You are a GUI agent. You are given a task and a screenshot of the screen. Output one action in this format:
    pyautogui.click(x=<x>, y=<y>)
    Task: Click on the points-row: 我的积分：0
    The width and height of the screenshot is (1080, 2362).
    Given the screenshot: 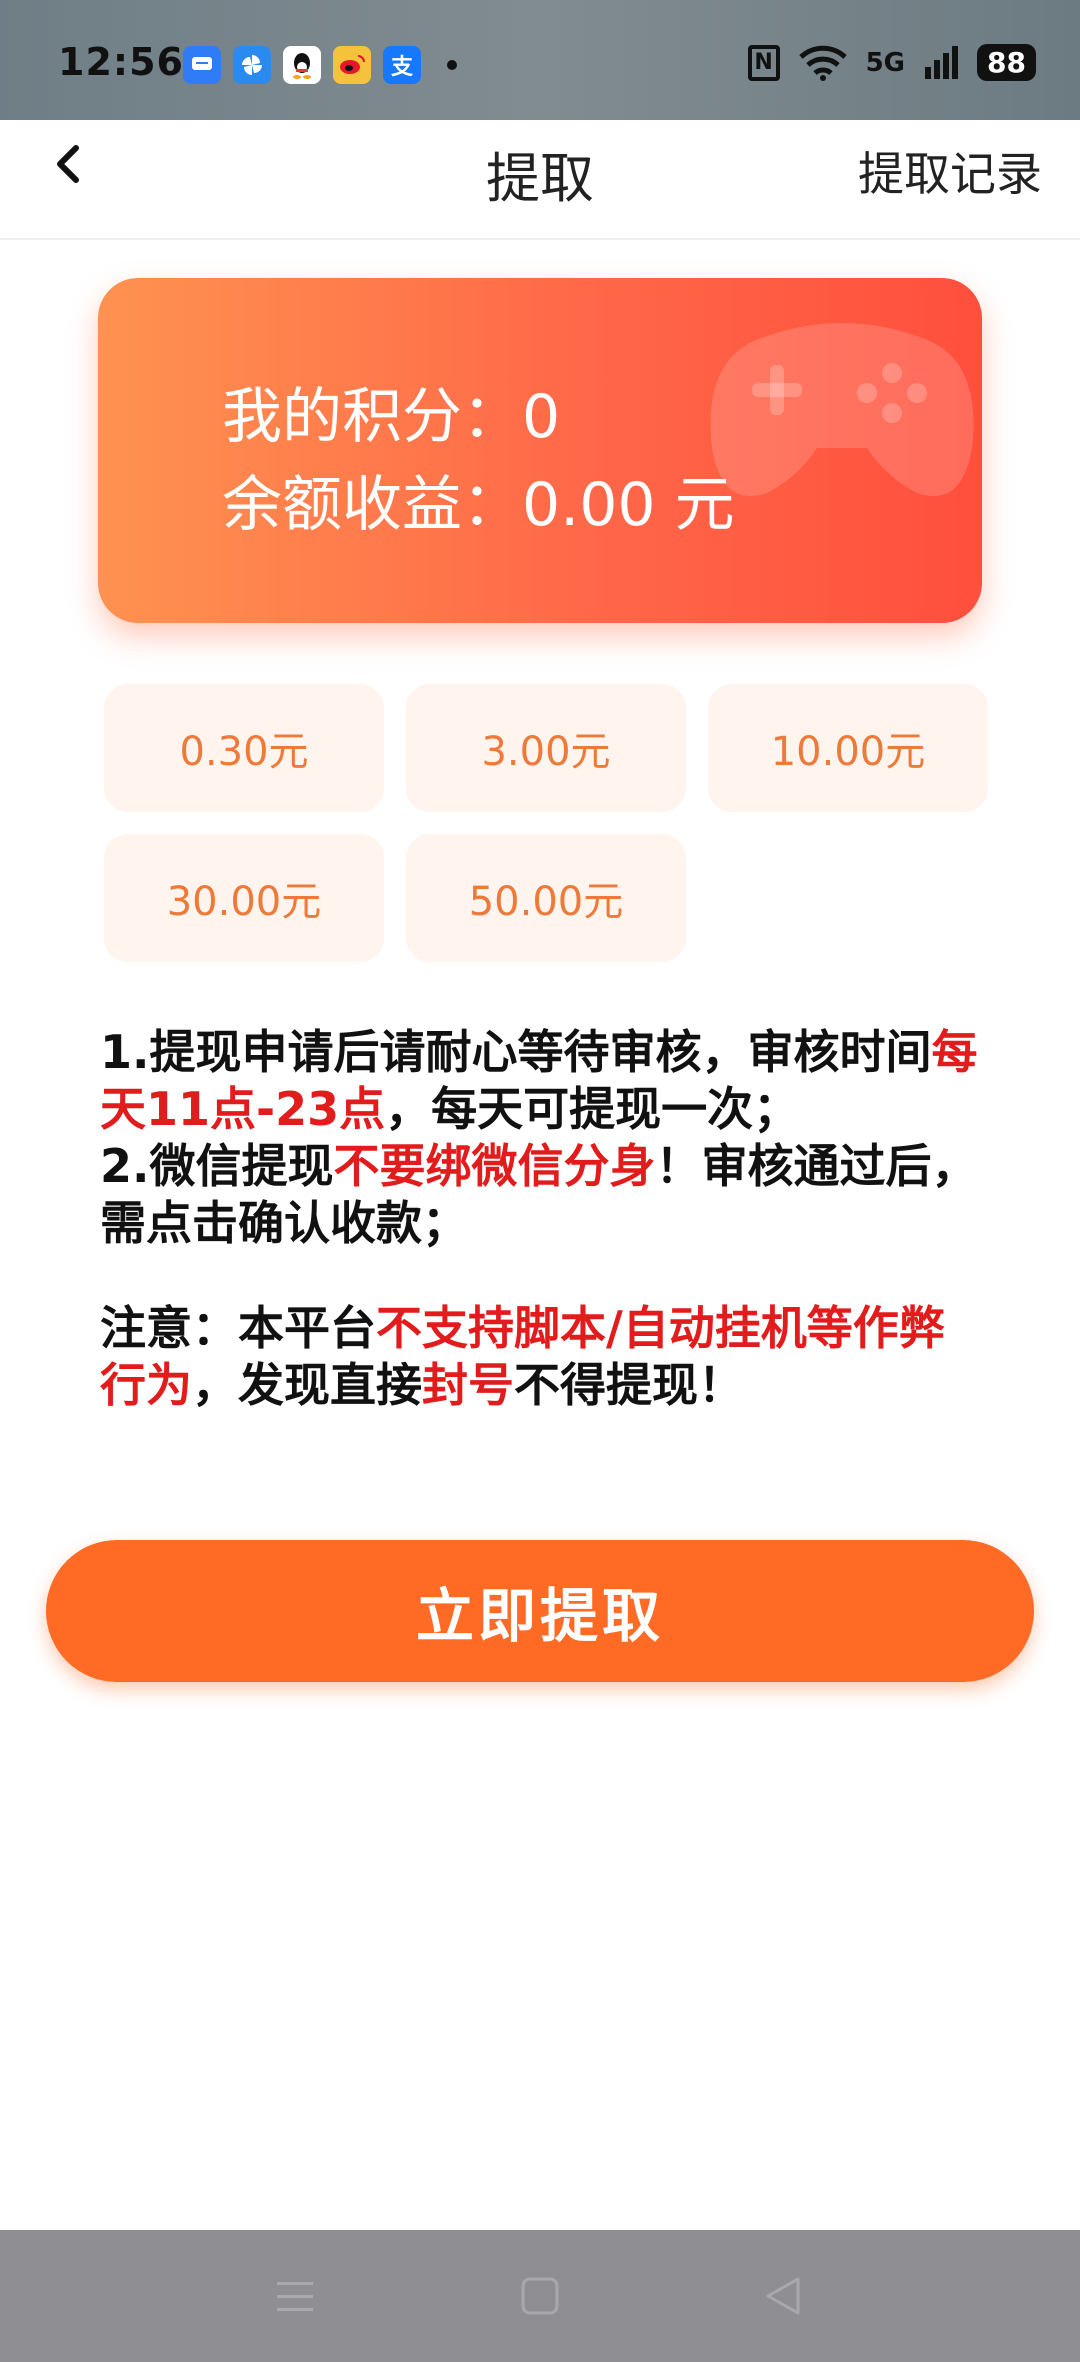 What is the action you would take?
    pyautogui.click(x=391, y=411)
    